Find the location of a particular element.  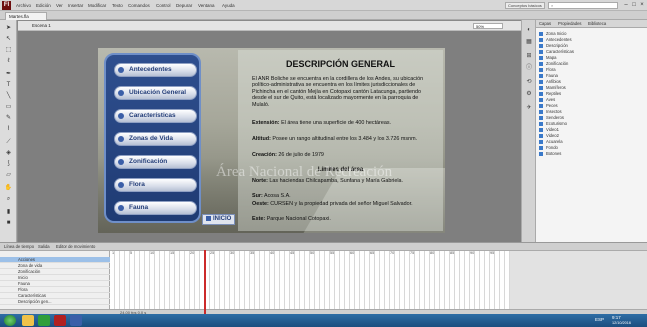

zoom-tool-icon: ⌕ is located at coordinates (8, 199).